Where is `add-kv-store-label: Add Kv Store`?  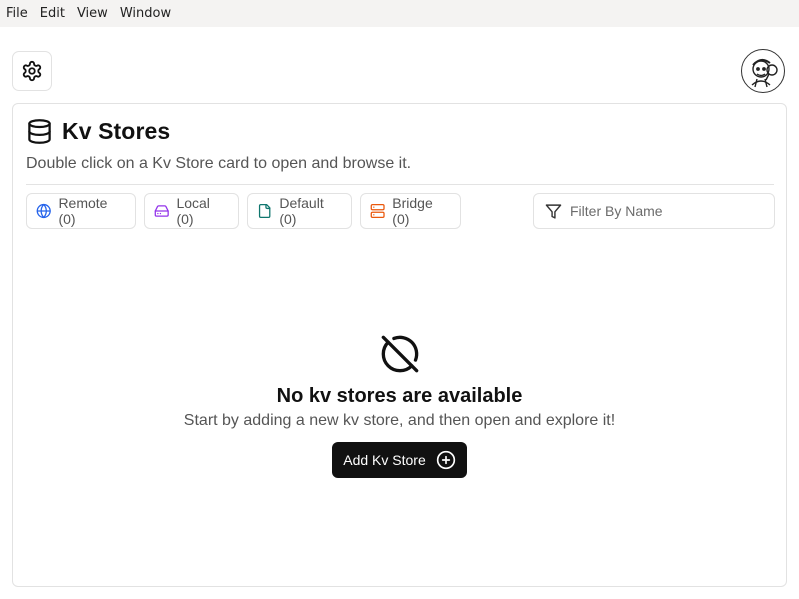
add-kv-store-label: Add Kv Store is located at coordinates (384, 460).